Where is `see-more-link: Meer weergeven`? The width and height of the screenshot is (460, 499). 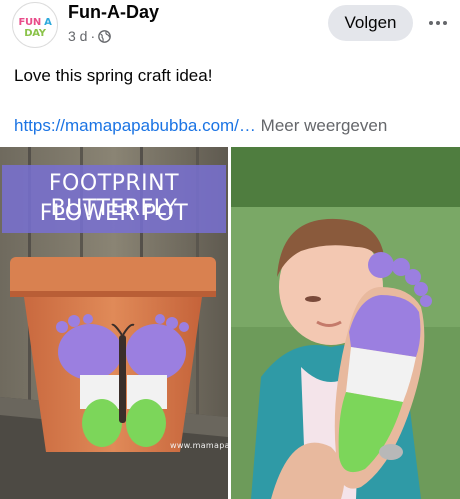 see-more-link: Meer weergeven is located at coordinates (324, 125).